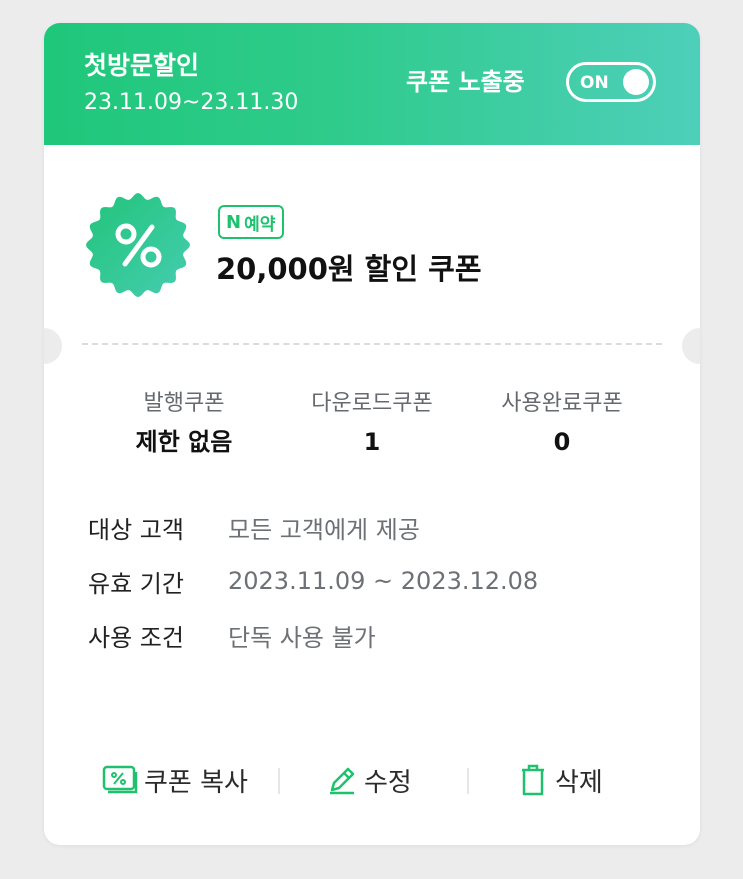 The width and height of the screenshot is (743, 879). Describe the element at coordinates (234, 222) in the screenshot. I see `naver-n-icon: N` at that location.